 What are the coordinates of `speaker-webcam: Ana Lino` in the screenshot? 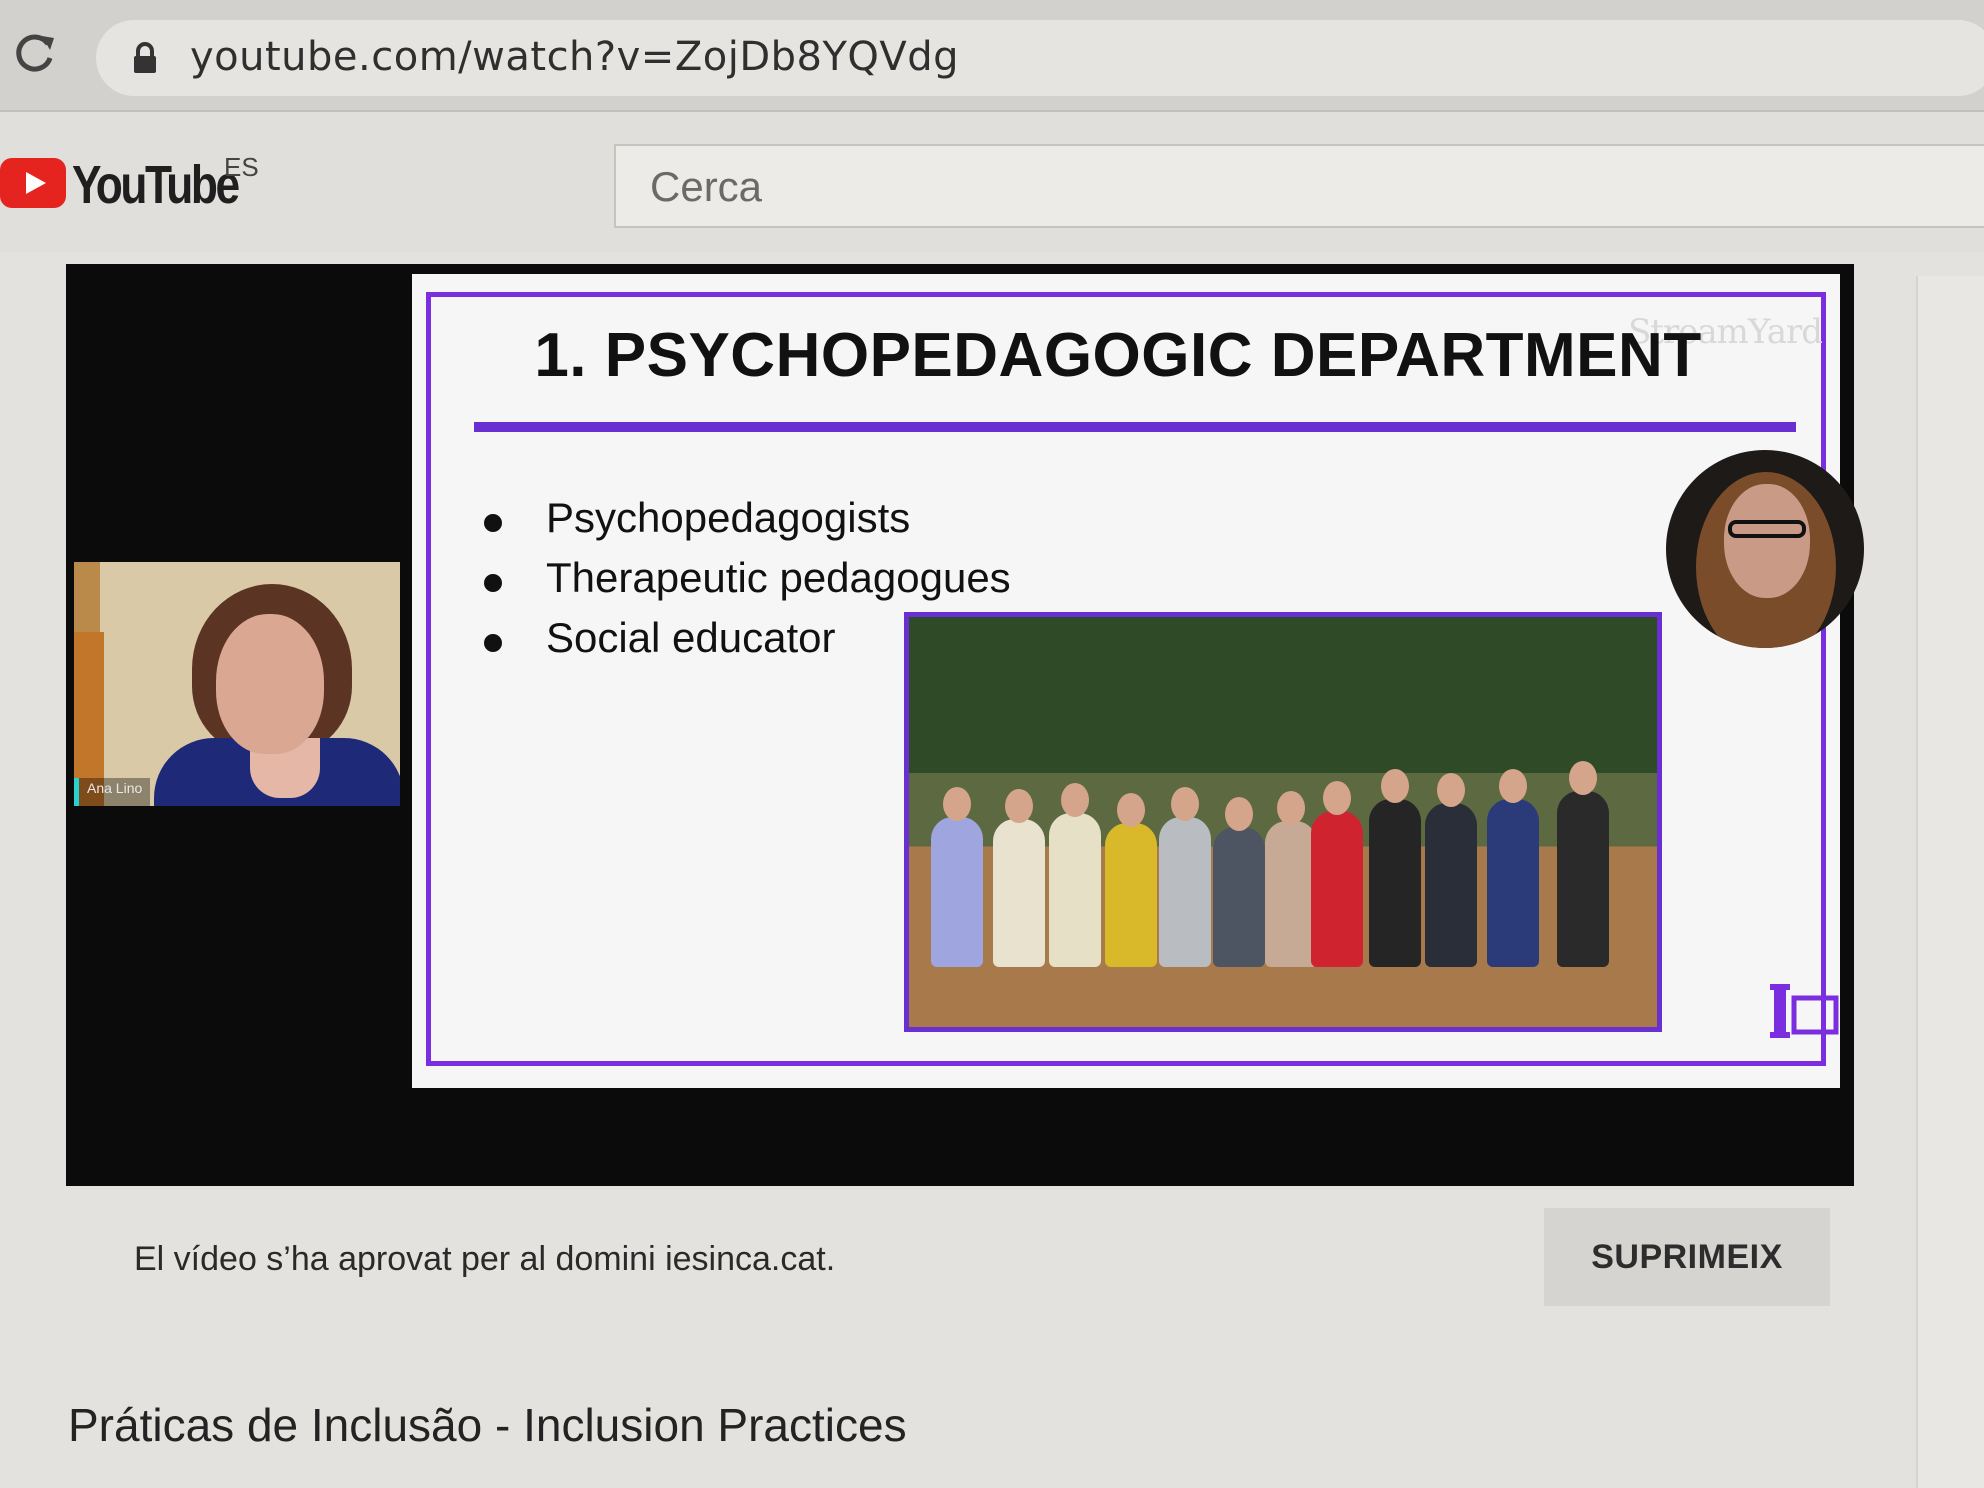 It's located at (237, 684).